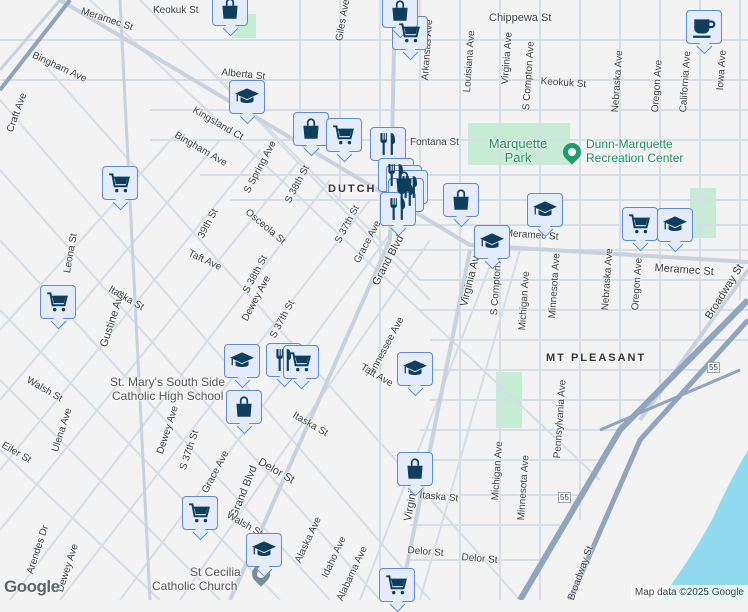 The width and height of the screenshot is (748, 612). Describe the element at coordinates (596, 358) in the screenshot. I see `area-label-mt-pleasant: MT PLEASANT` at that location.